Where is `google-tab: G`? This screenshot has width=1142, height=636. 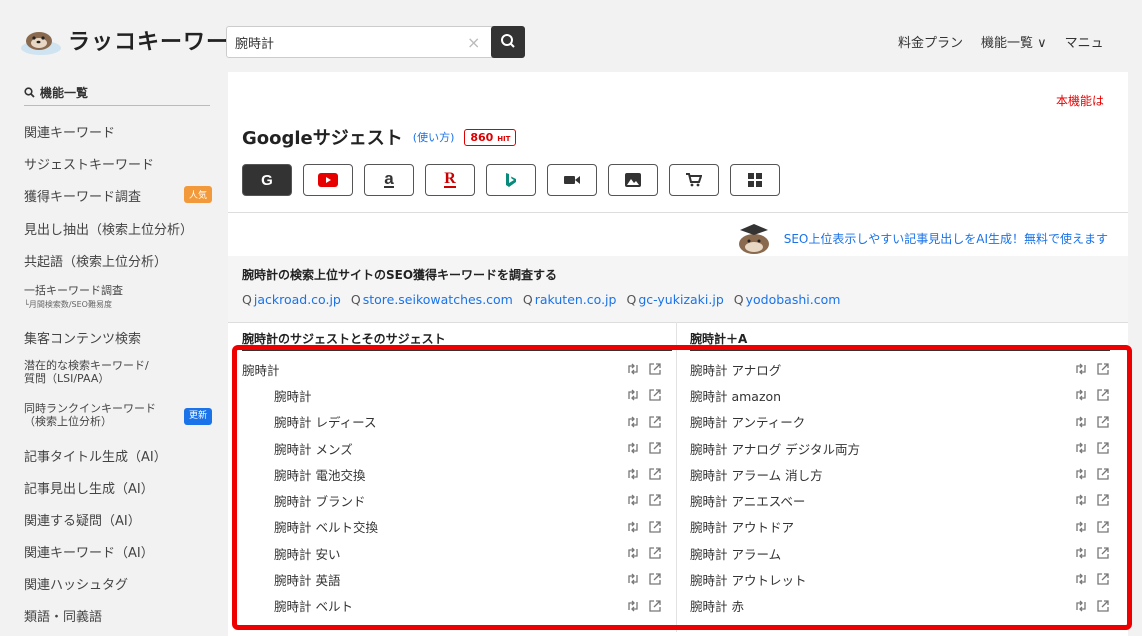
google-tab: G is located at coordinates (267, 180).